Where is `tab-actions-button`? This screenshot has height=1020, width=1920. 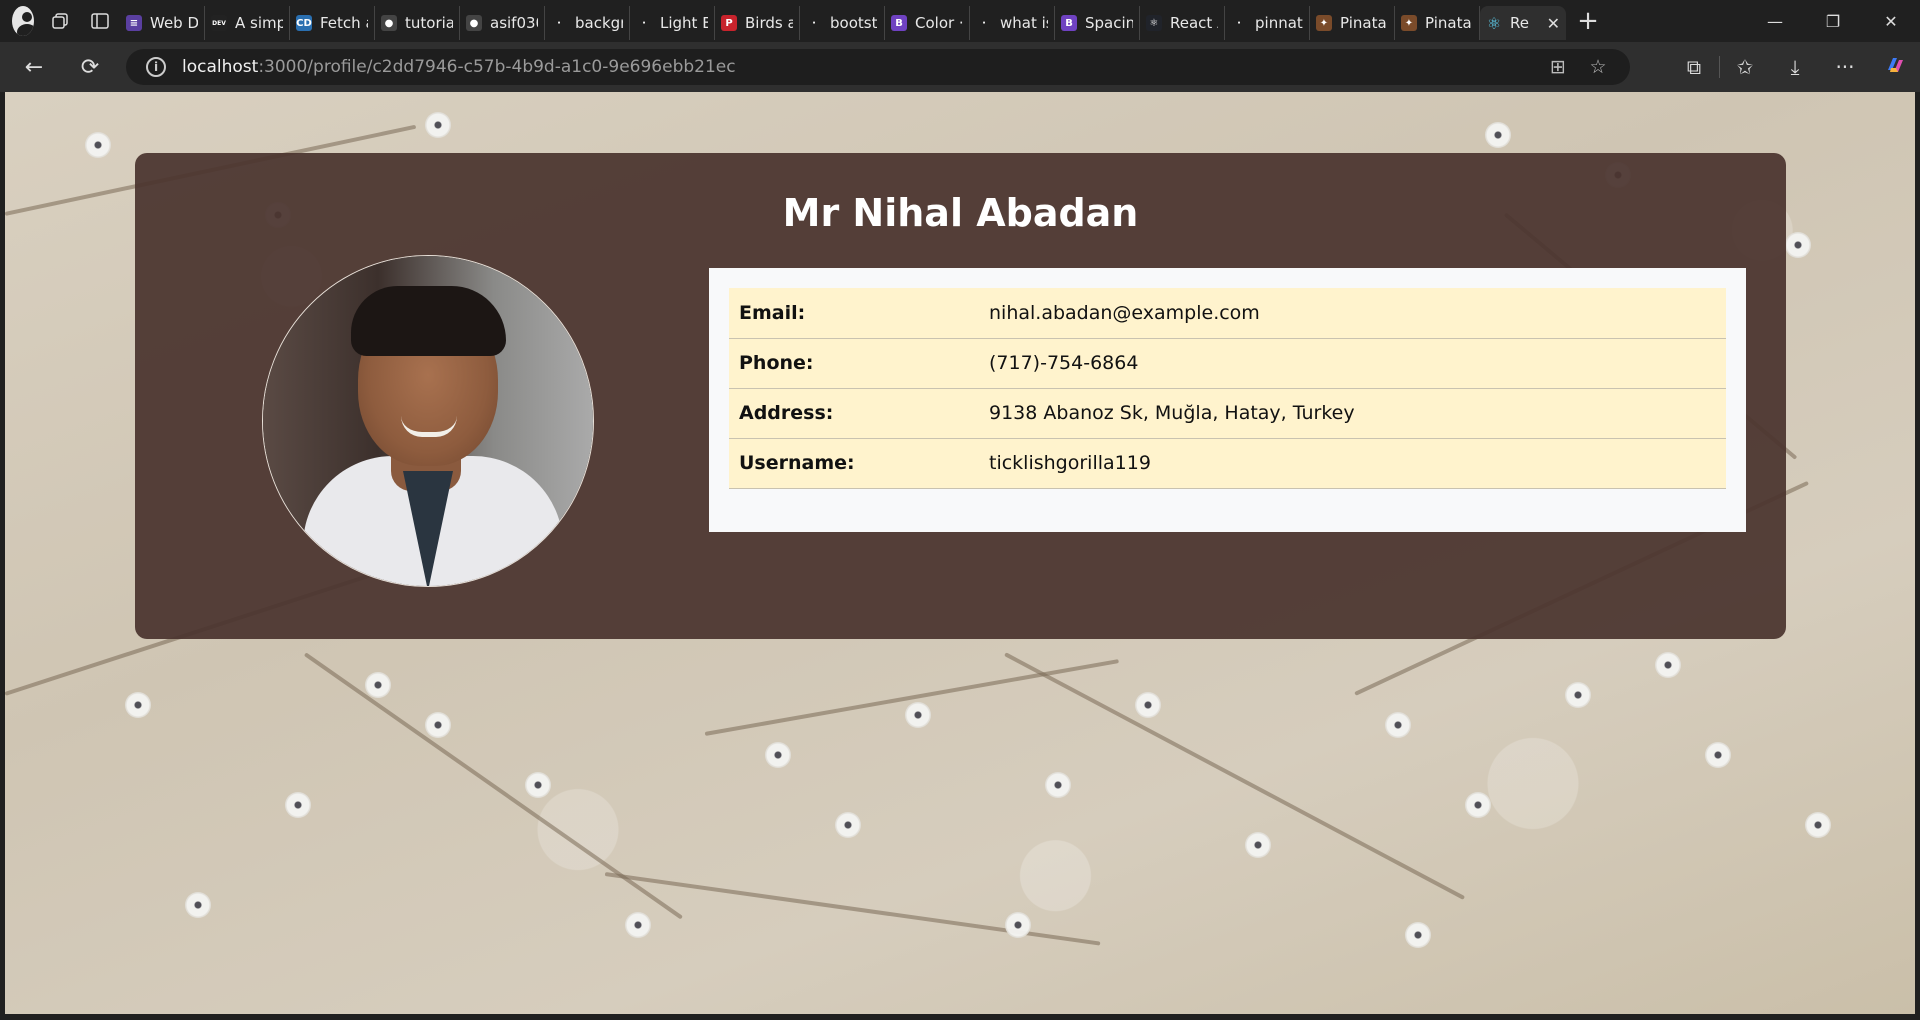 tab-actions-button is located at coordinates (100, 21).